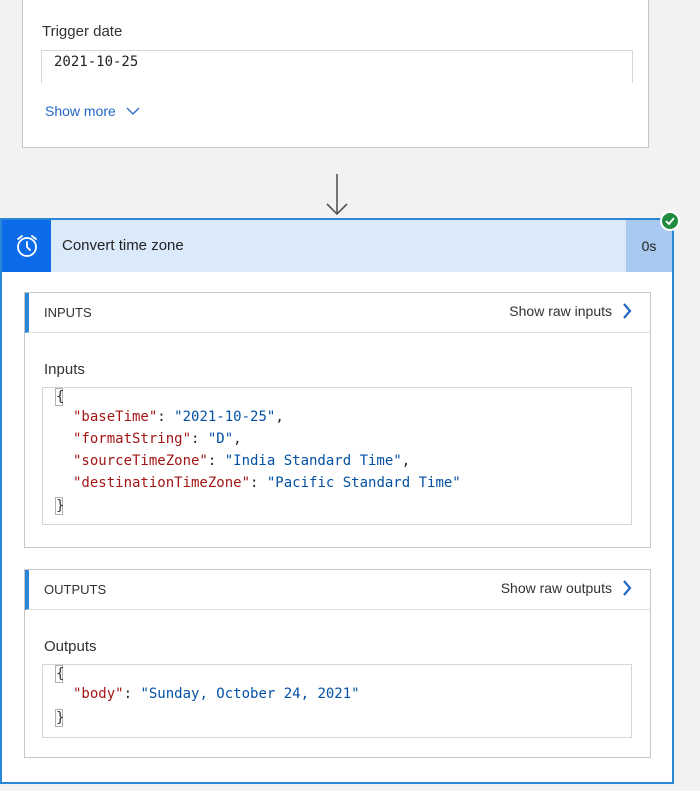  What do you see at coordinates (70, 646) in the screenshot?
I see `outputs-subheading: Outputs` at bounding box center [70, 646].